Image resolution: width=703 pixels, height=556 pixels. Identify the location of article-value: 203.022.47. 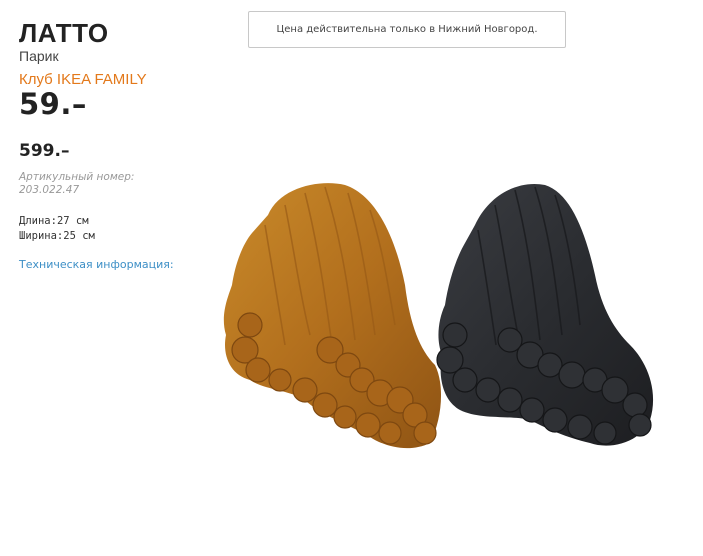
(49, 190).